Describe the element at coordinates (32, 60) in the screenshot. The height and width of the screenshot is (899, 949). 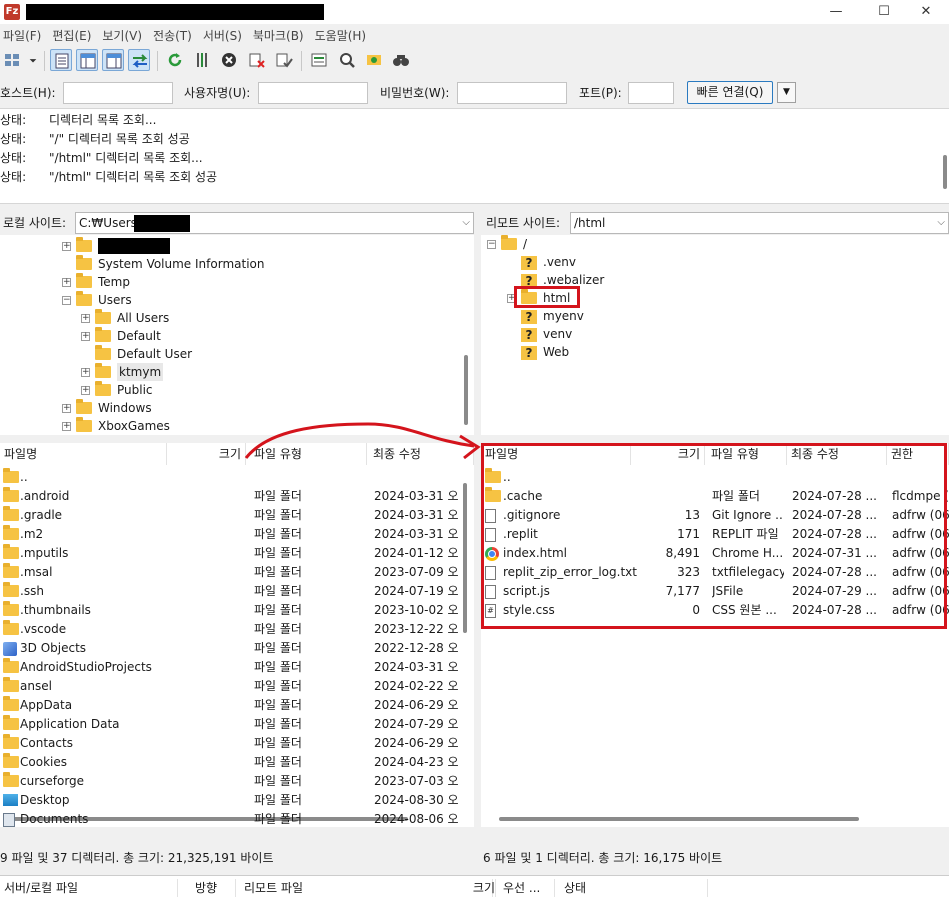
I see `site-manager-dropdown-icon` at that location.